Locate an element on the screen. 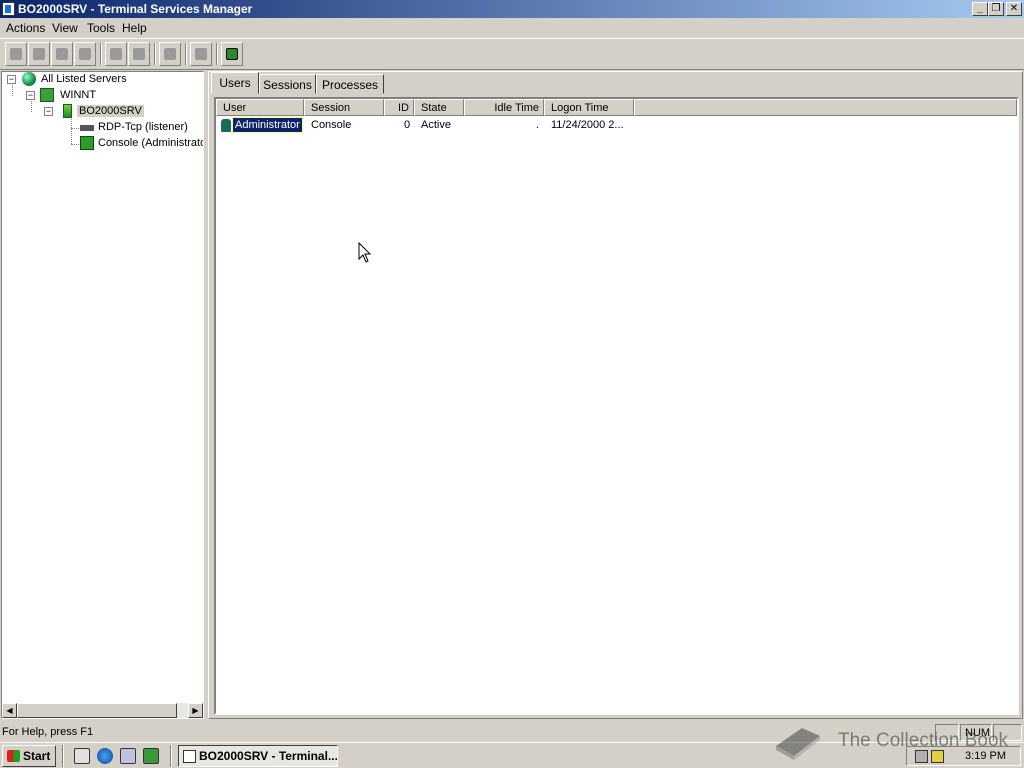  tree-item-all-listed-servers: − All Listed Servers is located at coordinates (102, 80).